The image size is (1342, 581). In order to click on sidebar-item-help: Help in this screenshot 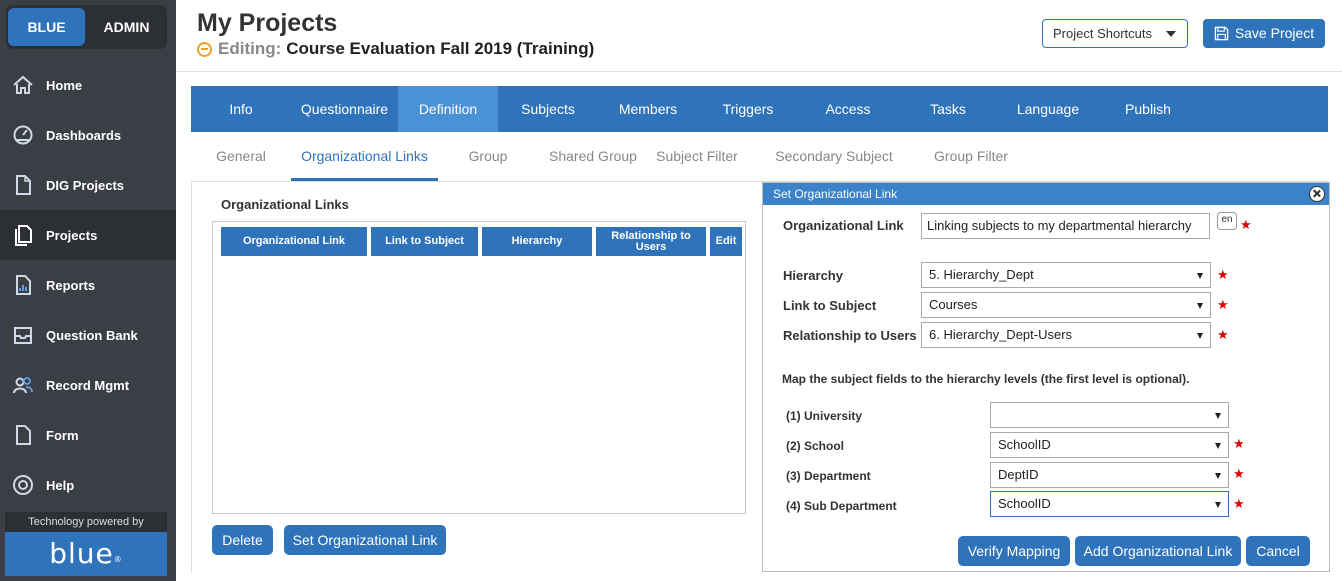, I will do `click(88, 485)`.